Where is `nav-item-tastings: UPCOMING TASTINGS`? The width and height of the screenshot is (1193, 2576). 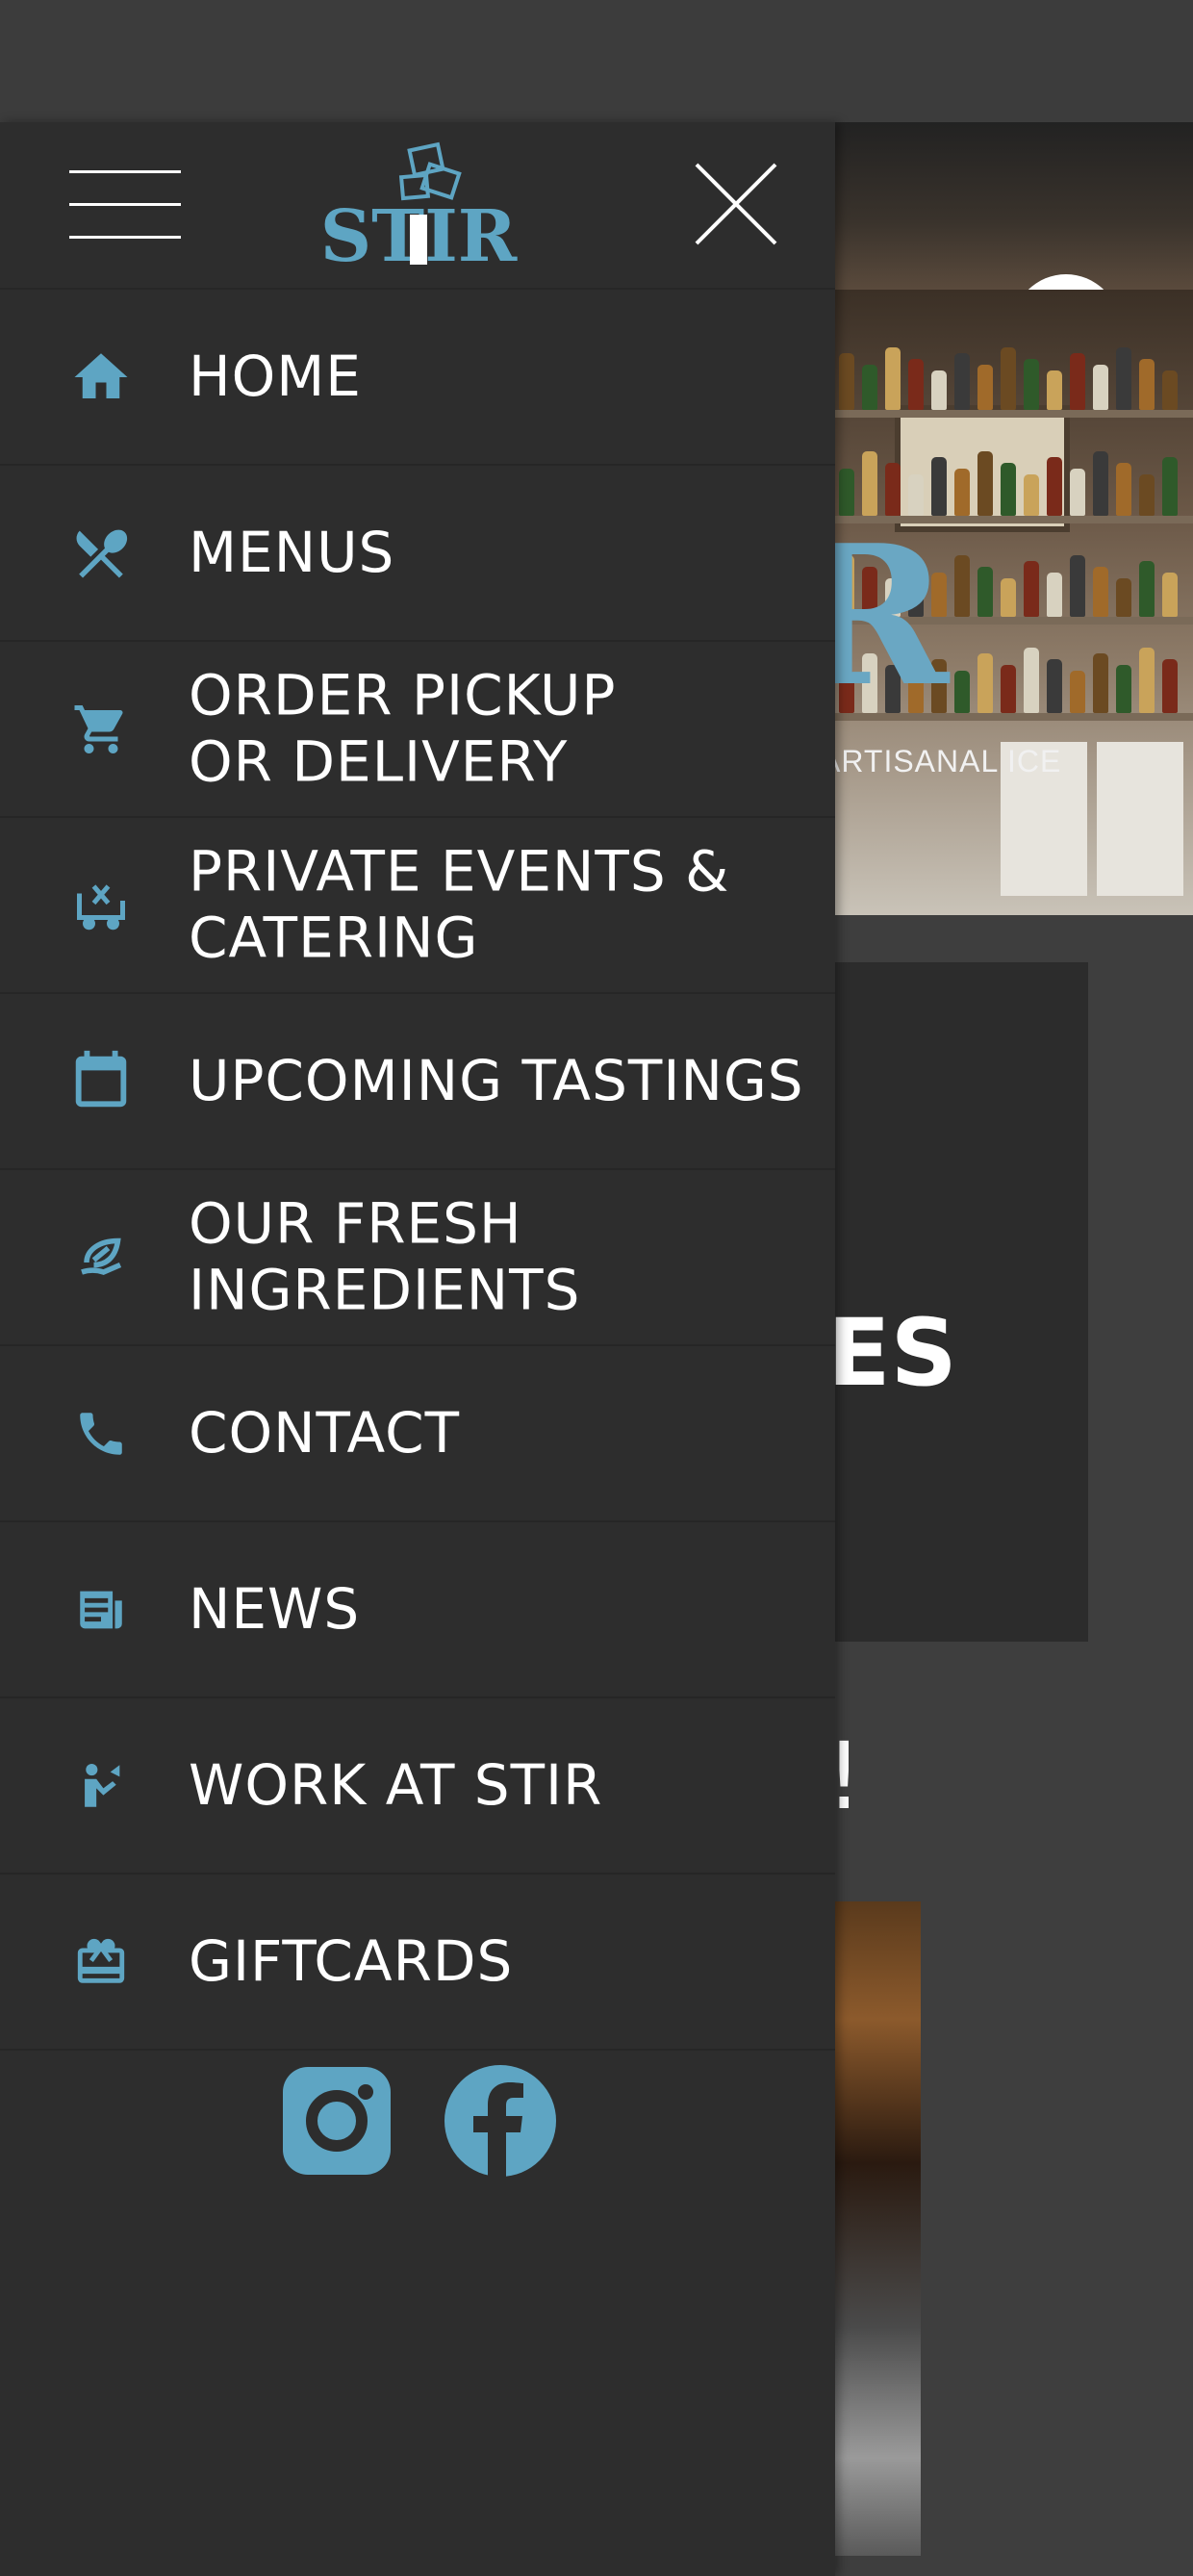 nav-item-tastings: UPCOMING TASTINGS is located at coordinates (417, 1082).